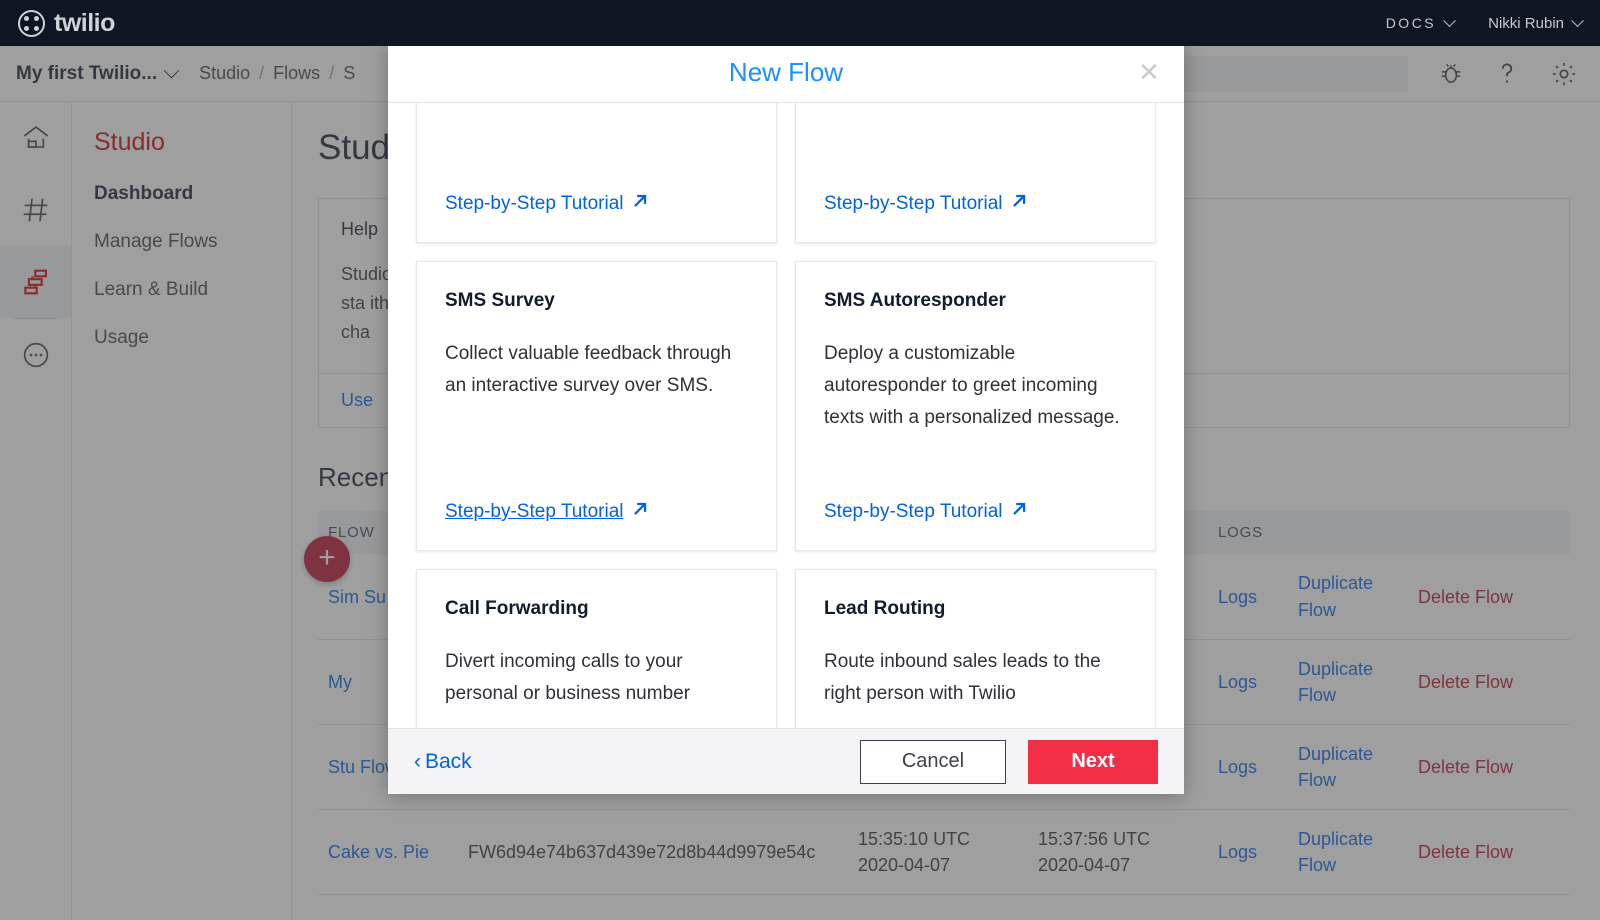 The width and height of the screenshot is (1600, 920). Describe the element at coordinates (192, 242) in the screenshot. I see `sidebar-item-manage-flows: Manage Flows` at that location.